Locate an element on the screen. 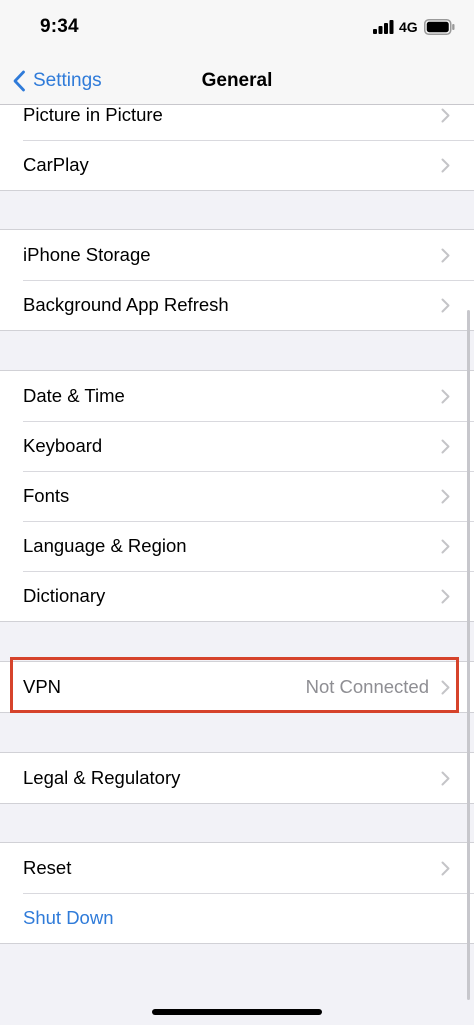 The width and height of the screenshot is (474, 1025). row-label: VPN is located at coordinates (42, 686).